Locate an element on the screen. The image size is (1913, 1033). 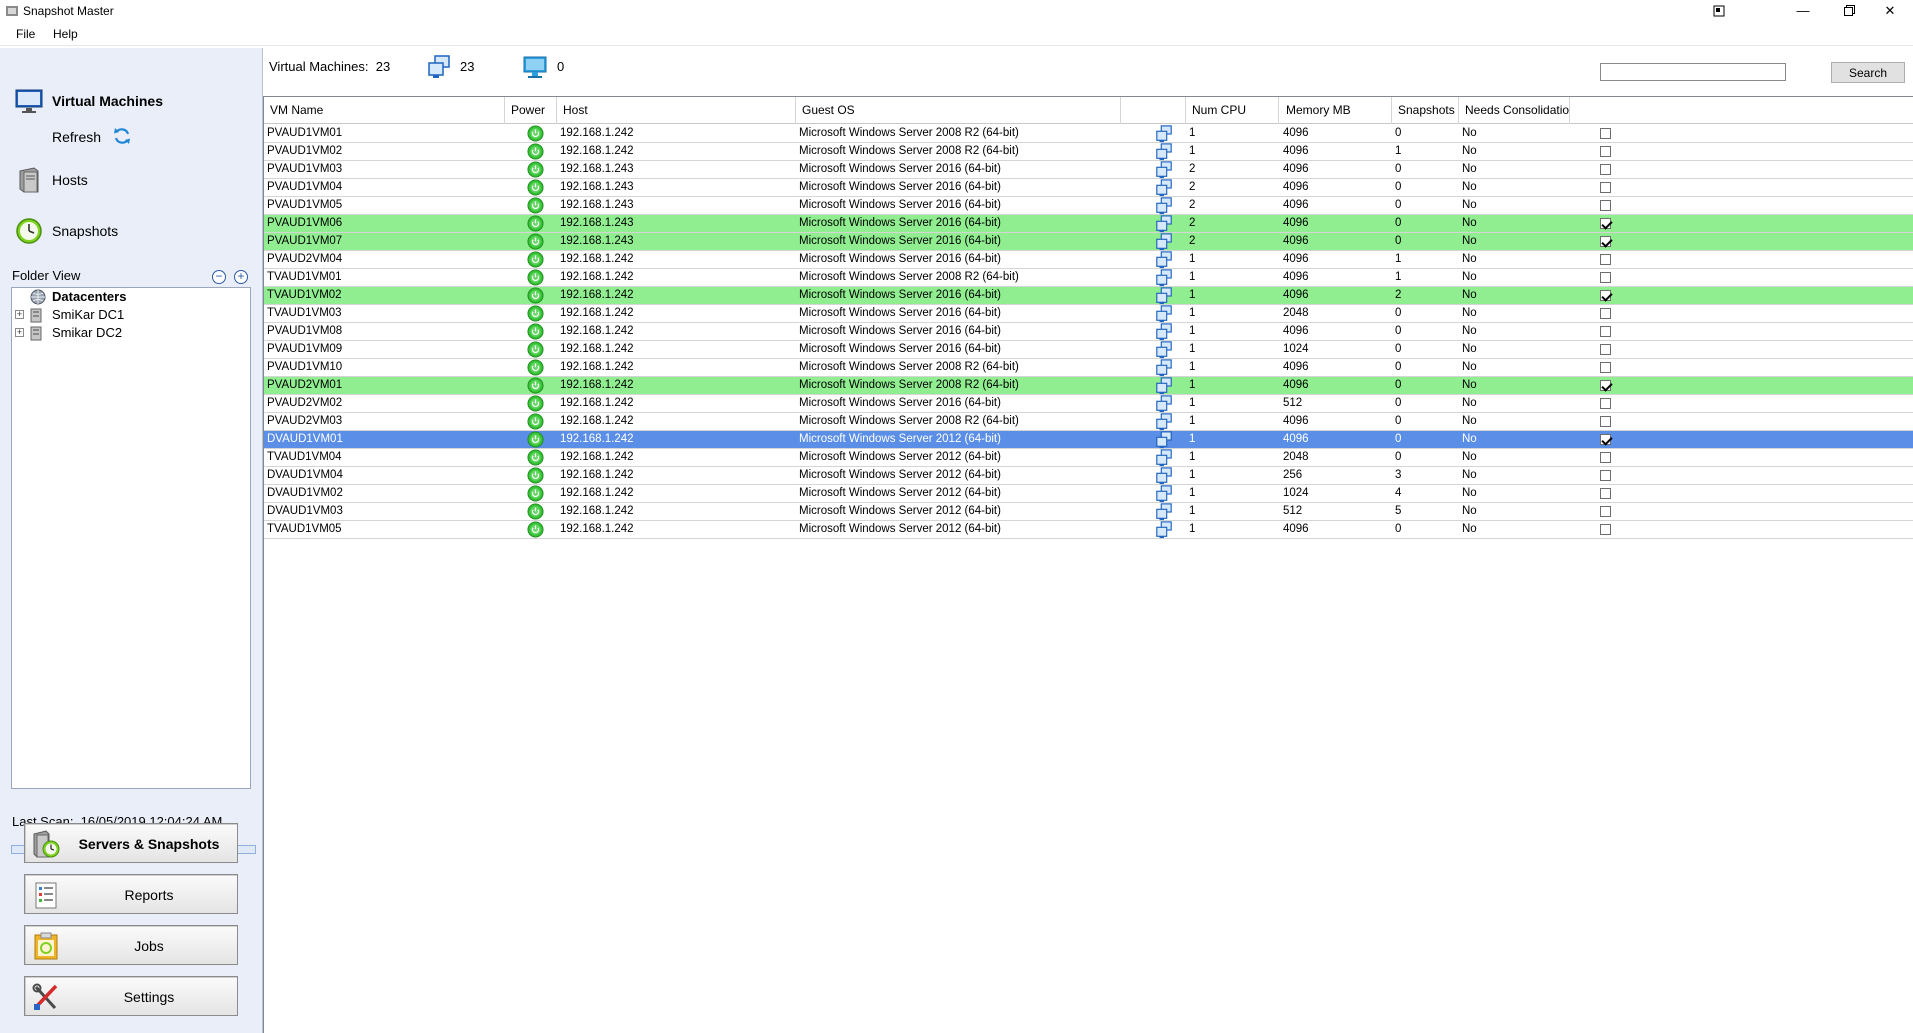
tree-node-datacenters: Datacenters is located at coordinates (127, 297).